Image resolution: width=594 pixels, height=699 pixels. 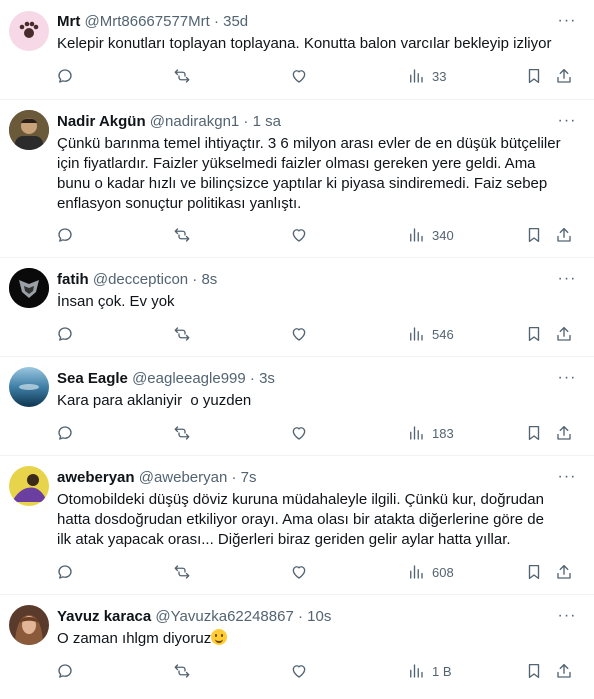 What do you see at coordinates (317, 302) in the screenshot?
I see `tweet-text: İnsan çok. Ev yok` at bounding box center [317, 302].